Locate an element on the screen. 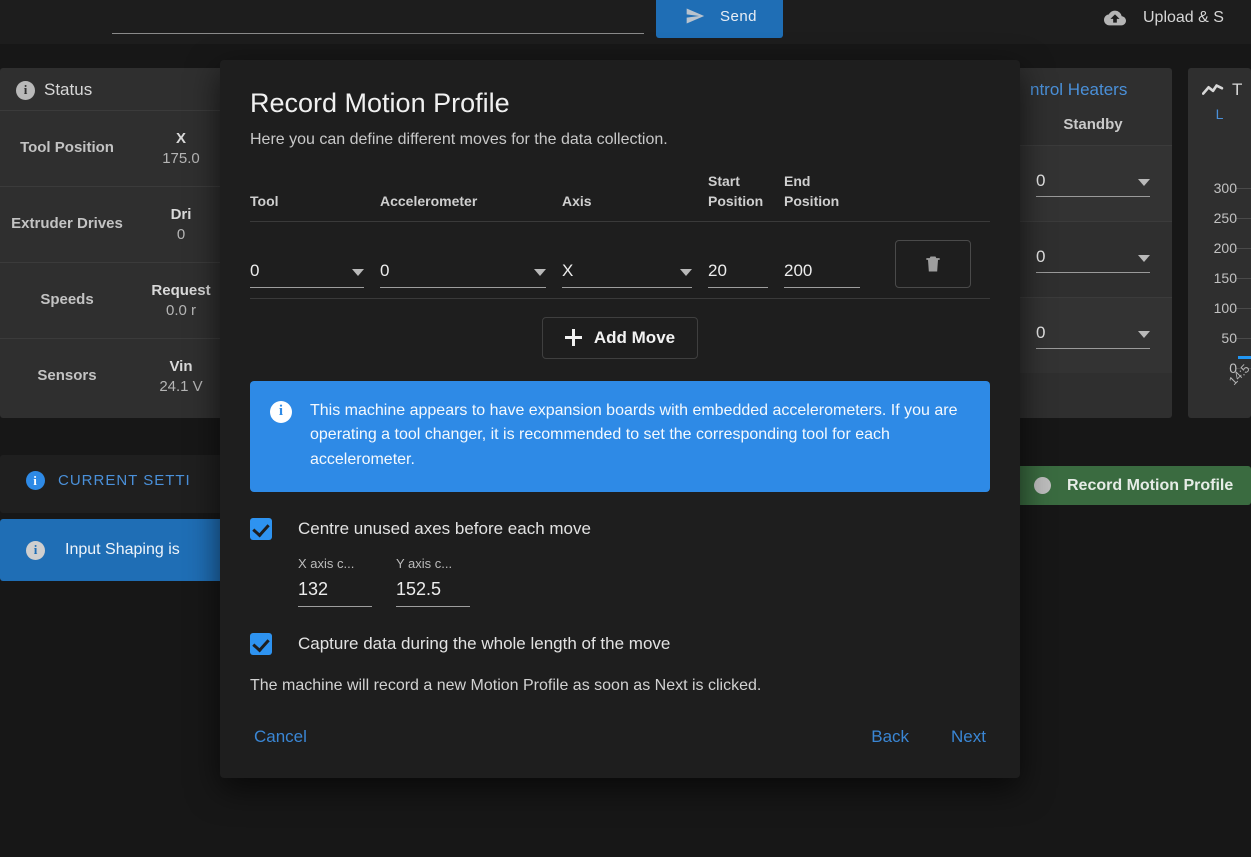 Image resolution: width=1251 pixels, height=857 pixels. move-axis-select: X is located at coordinates (627, 274).